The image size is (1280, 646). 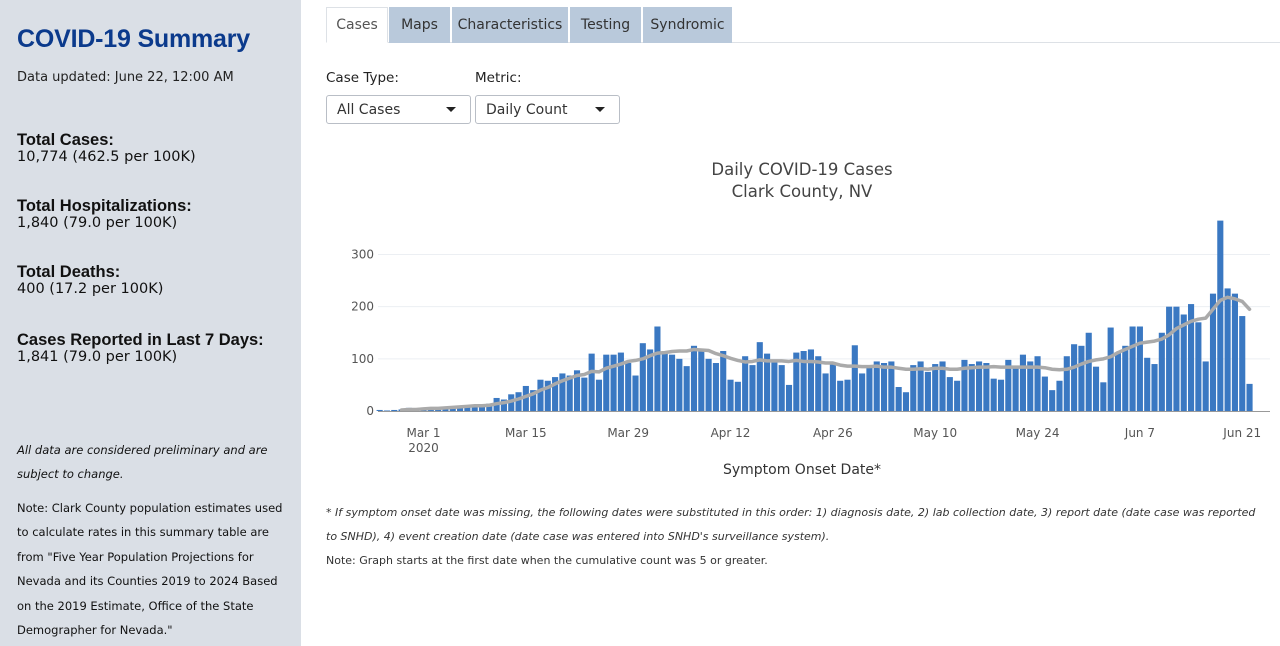 What do you see at coordinates (1241, 433) in the screenshot?
I see `x-tick-label: Jun 21` at bounding box center [1241, 433].